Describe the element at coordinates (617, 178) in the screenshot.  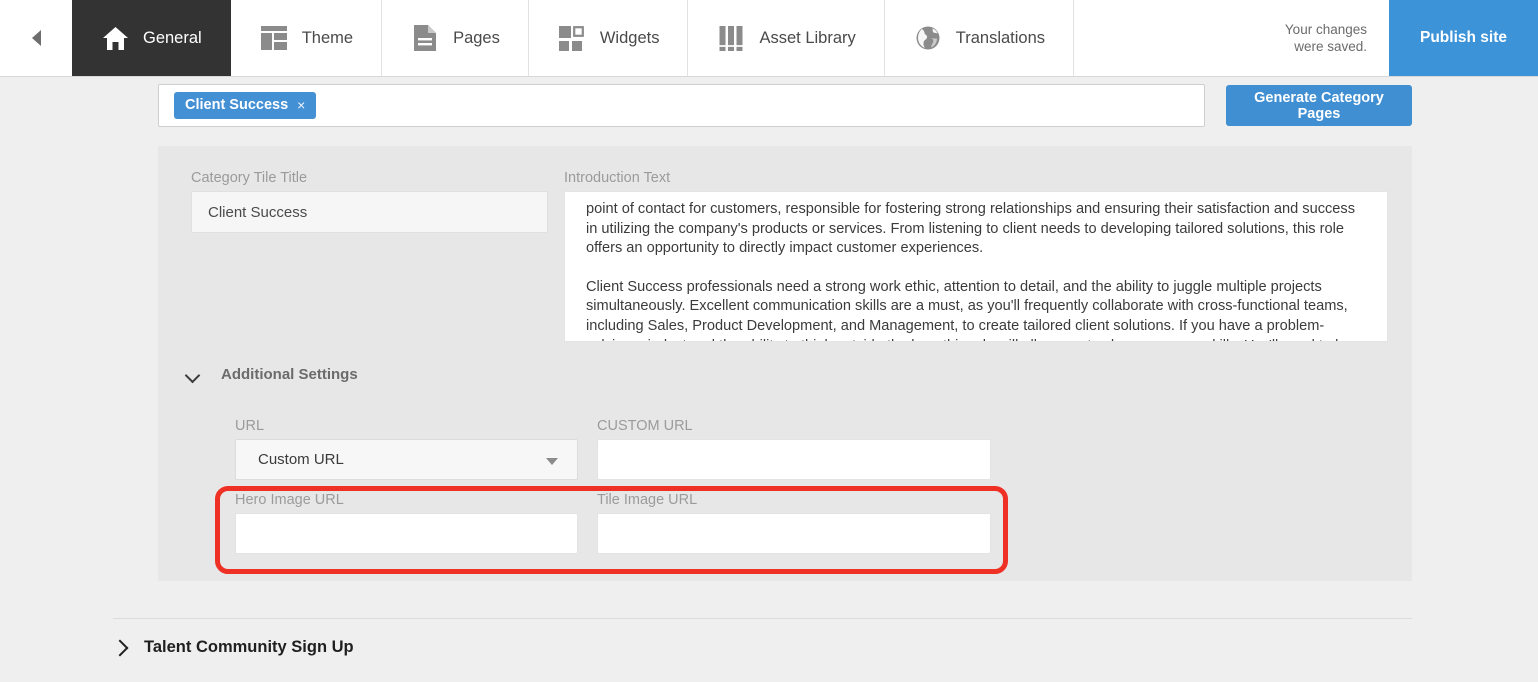
I see `introduction-text-label: Introduction Text` at that location.